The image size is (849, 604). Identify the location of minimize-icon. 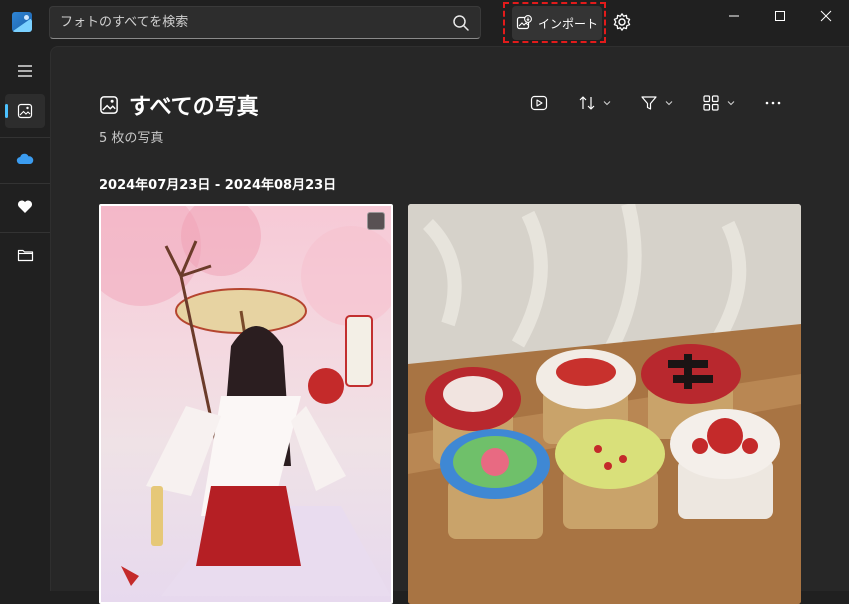
(734, 16).